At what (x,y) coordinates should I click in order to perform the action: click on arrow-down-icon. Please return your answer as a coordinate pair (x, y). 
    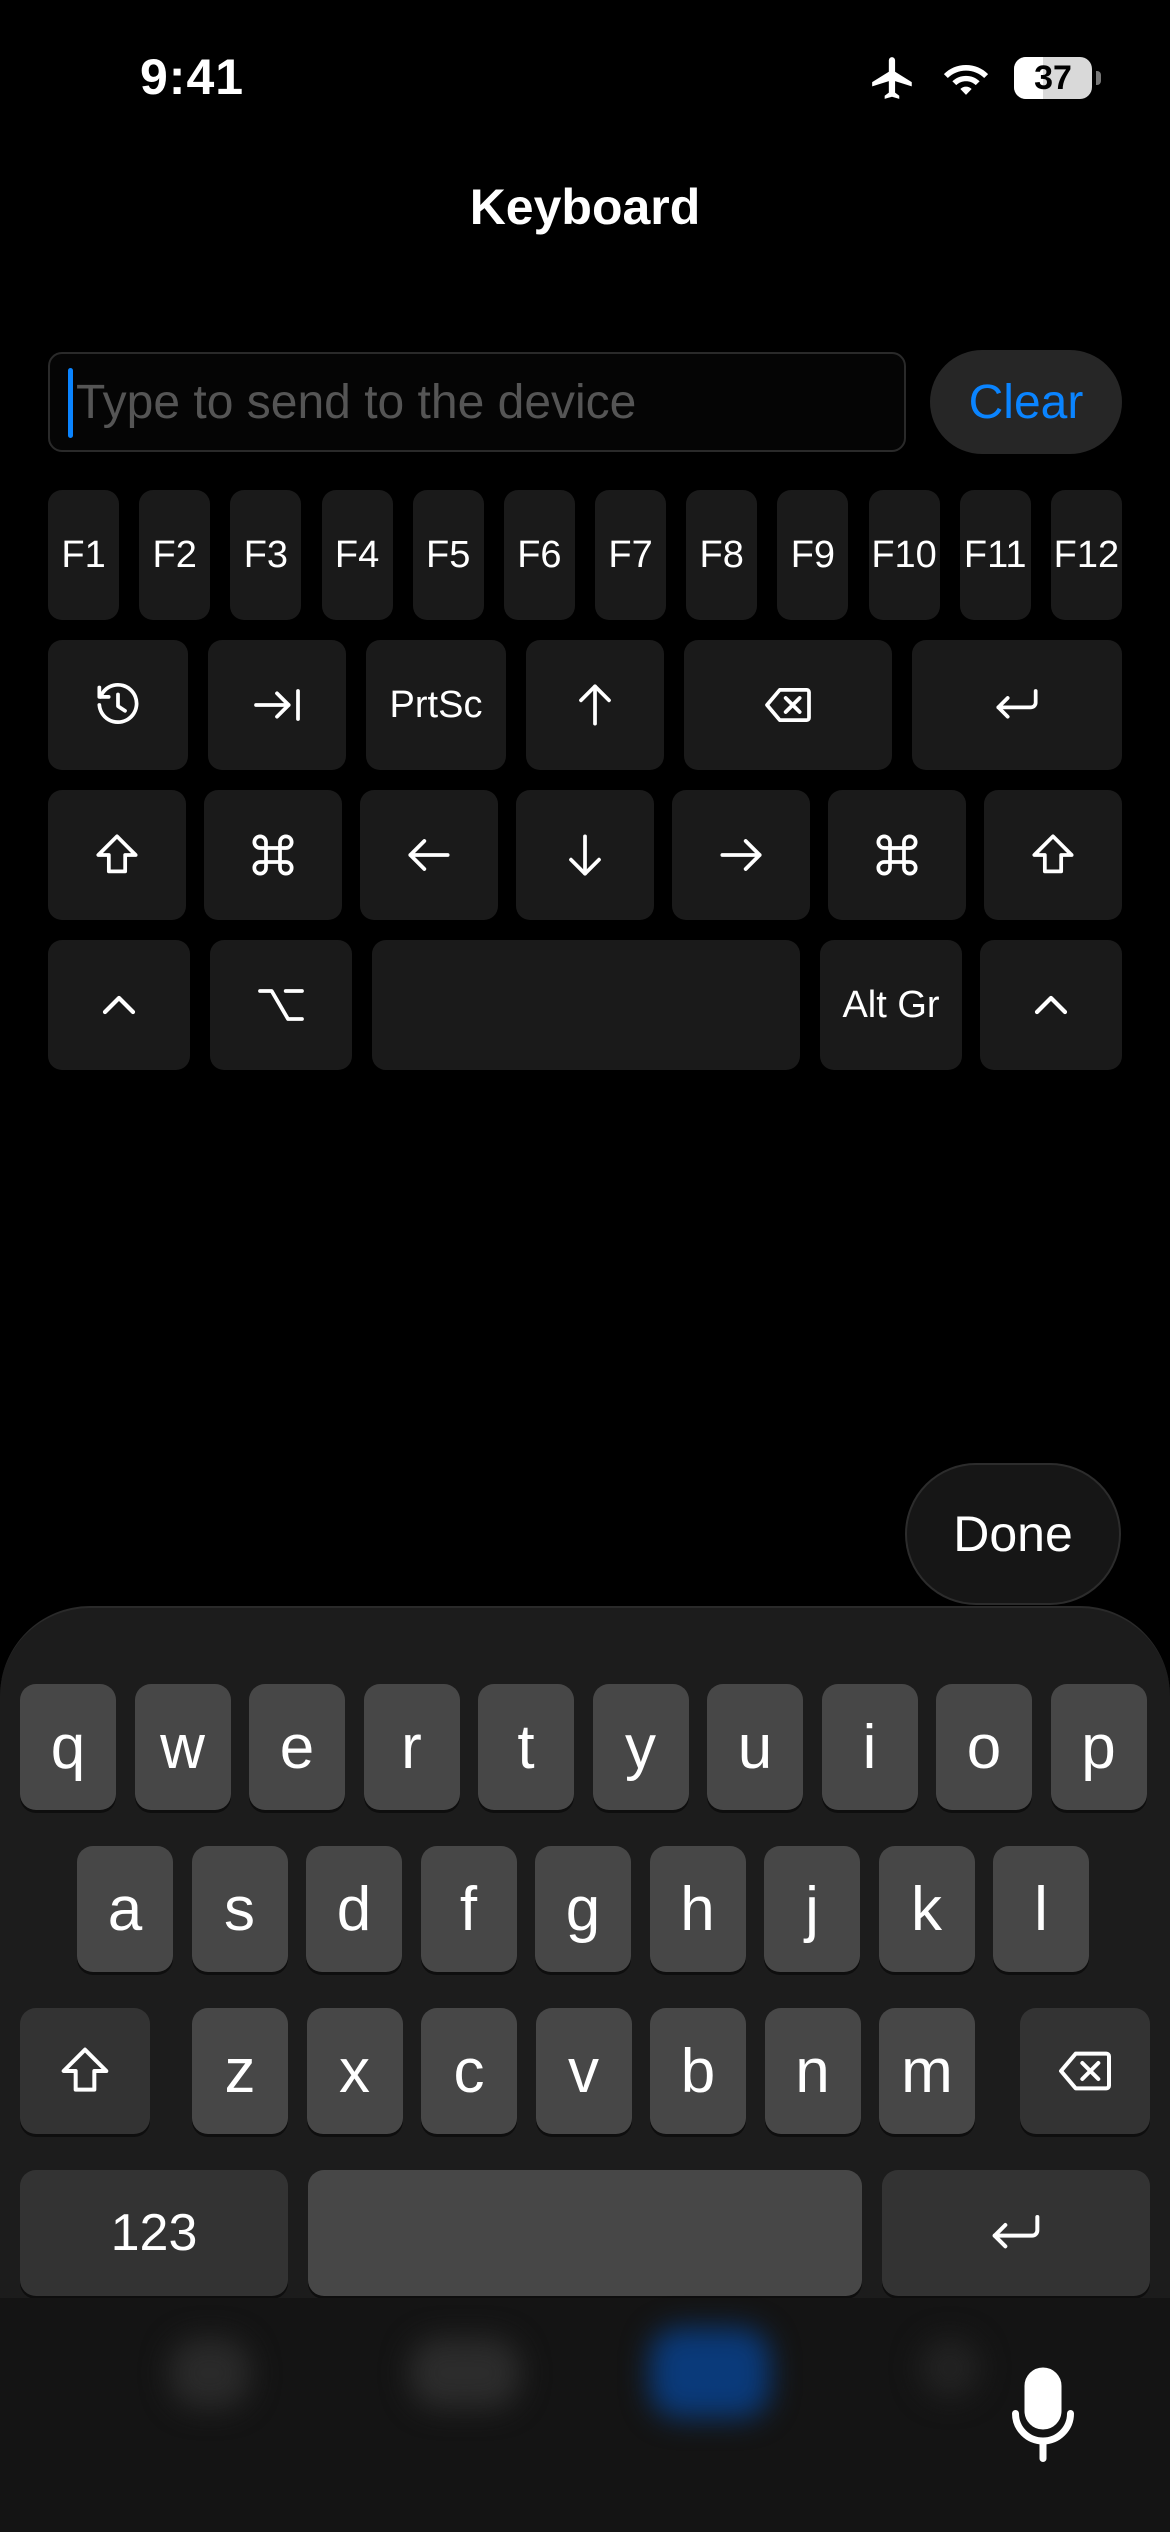
    Looking at the image, I should click on (585, 855).